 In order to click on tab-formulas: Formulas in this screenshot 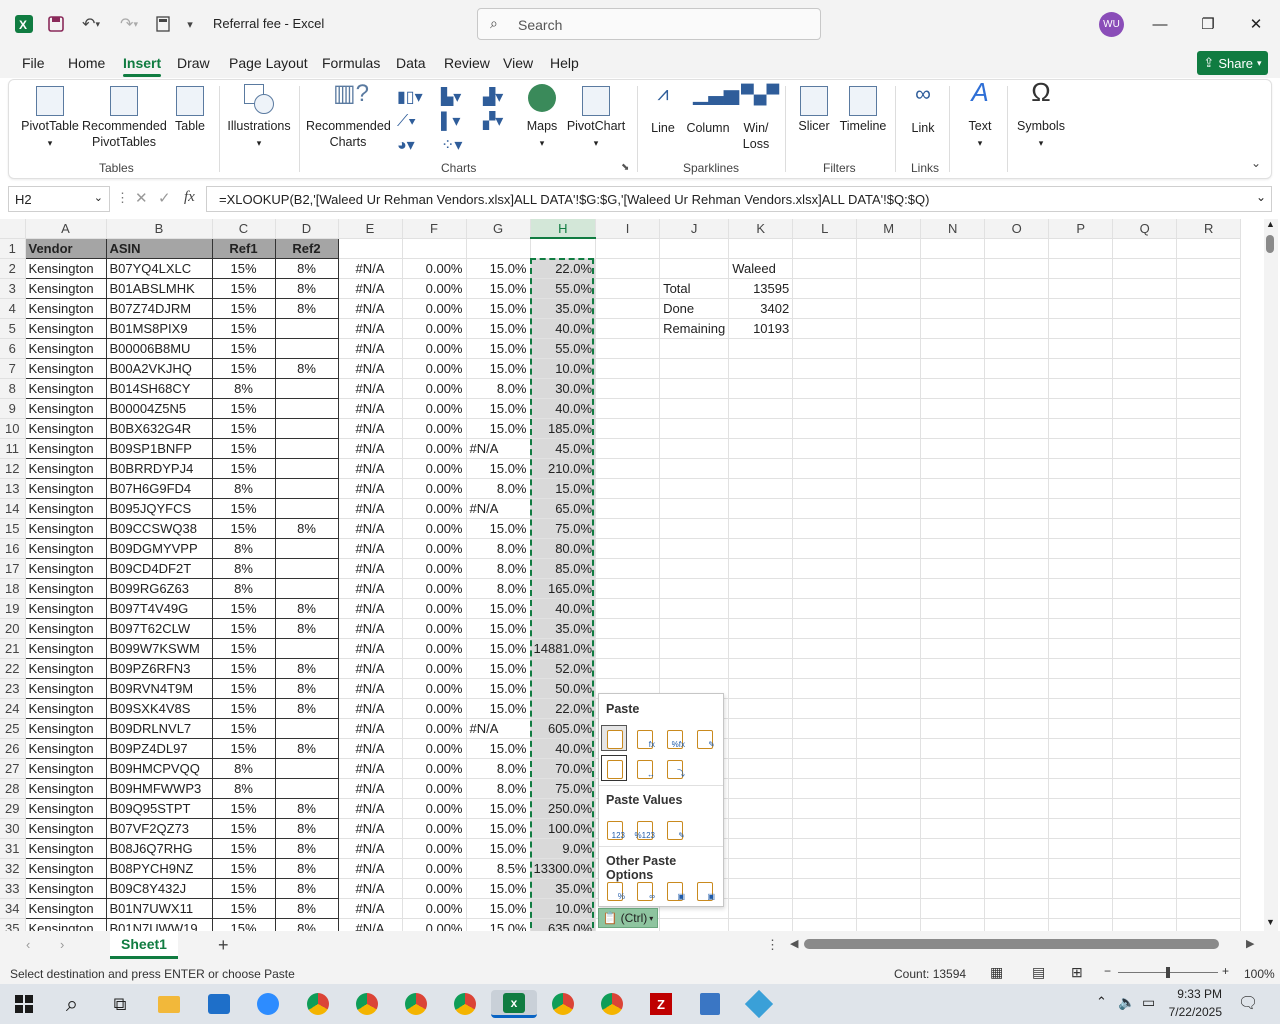, I will do `click(351, 63)`.